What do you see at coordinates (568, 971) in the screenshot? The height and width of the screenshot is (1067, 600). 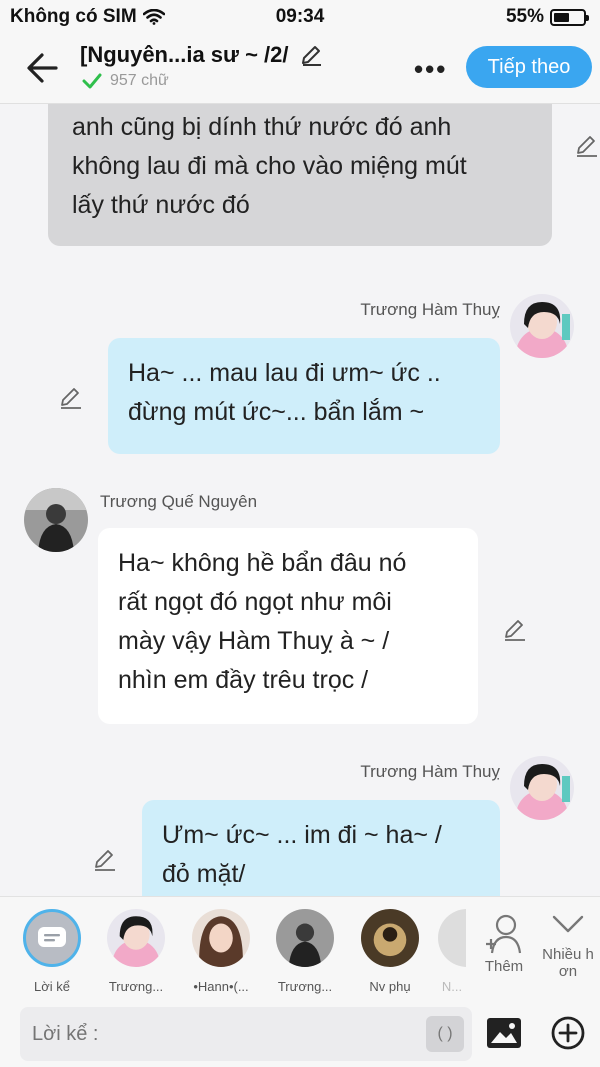 I see `more-label-2: ơn` at bounding box center [568, 971].